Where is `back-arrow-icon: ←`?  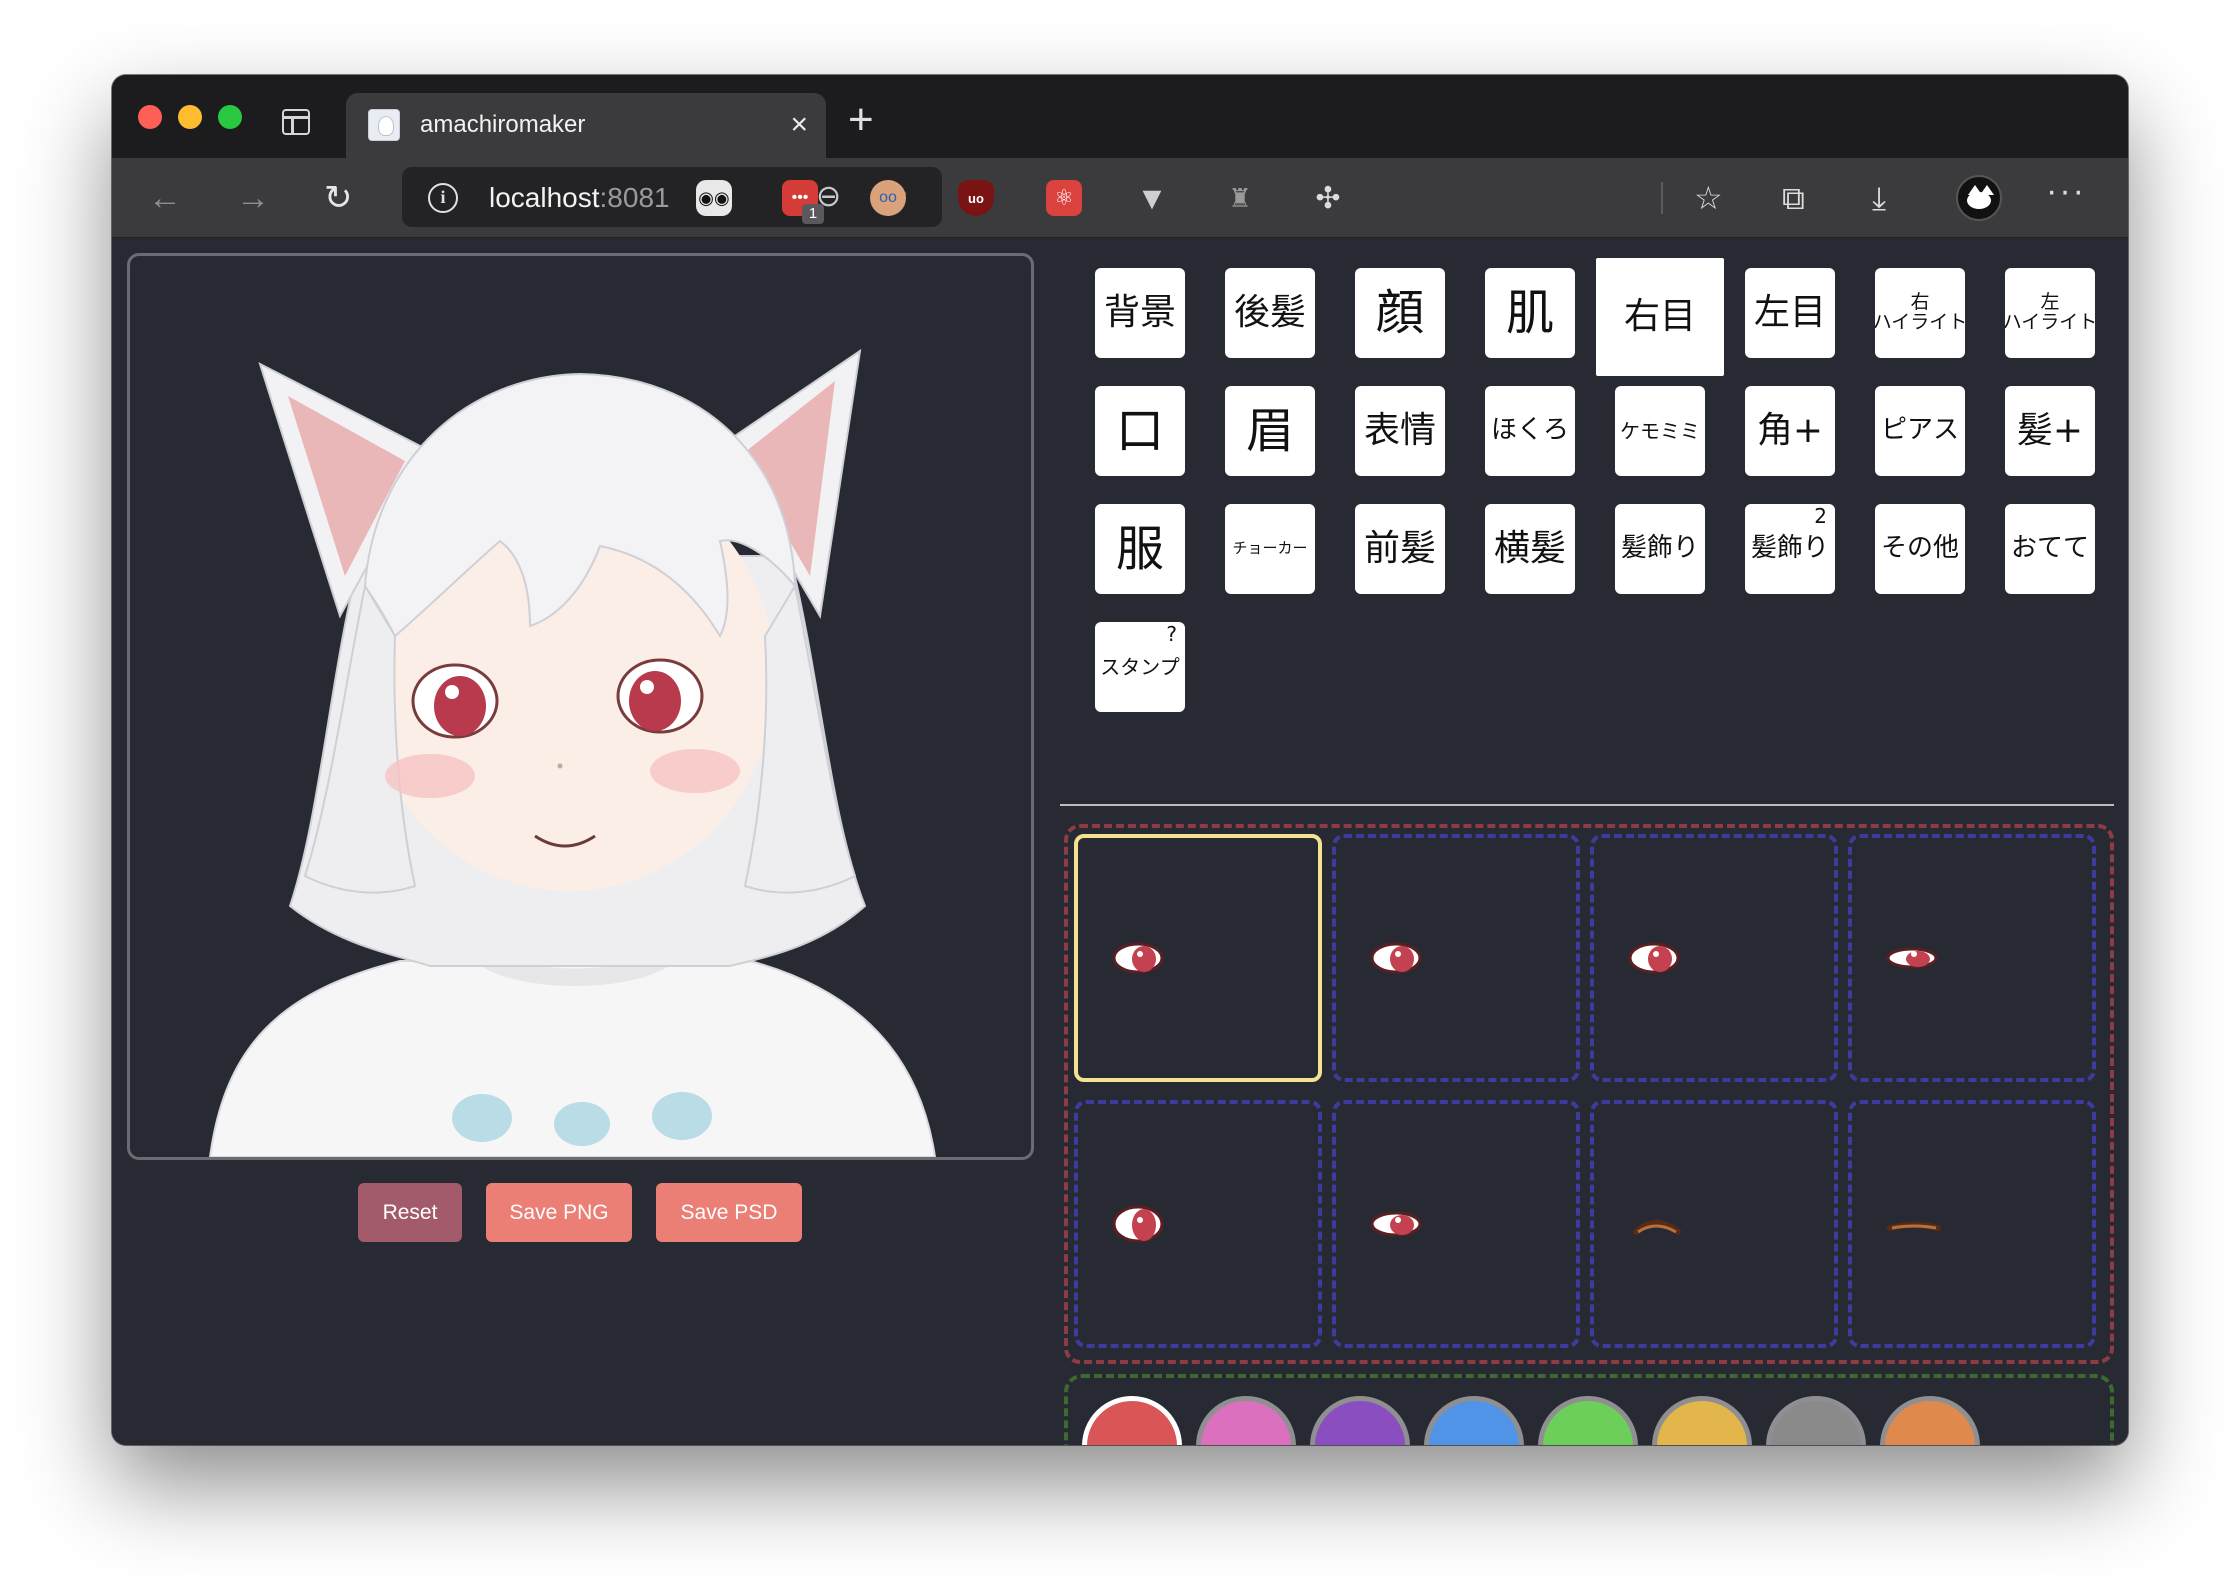
back-arrow-icon: ← is located at coordinates (165, 198).